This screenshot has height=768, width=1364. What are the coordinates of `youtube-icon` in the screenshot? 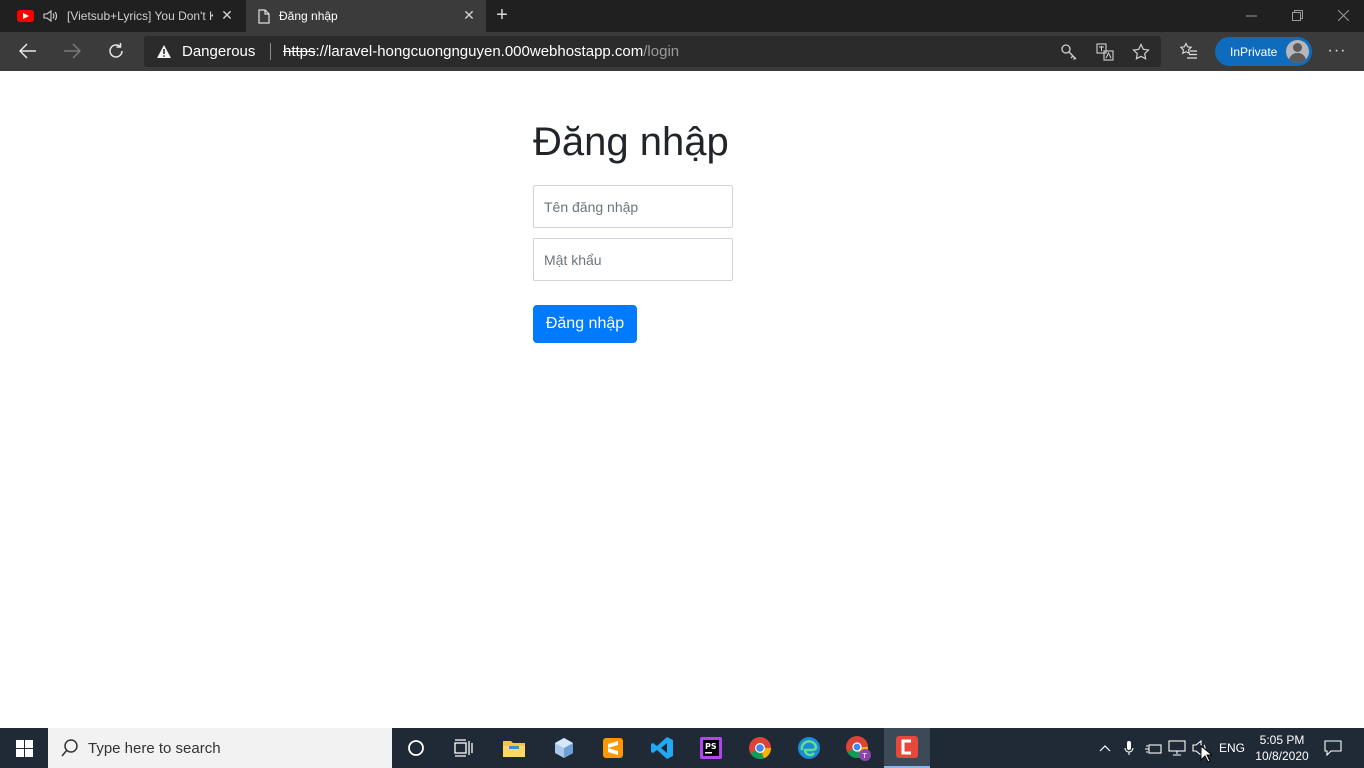 It's located at (25, 16).